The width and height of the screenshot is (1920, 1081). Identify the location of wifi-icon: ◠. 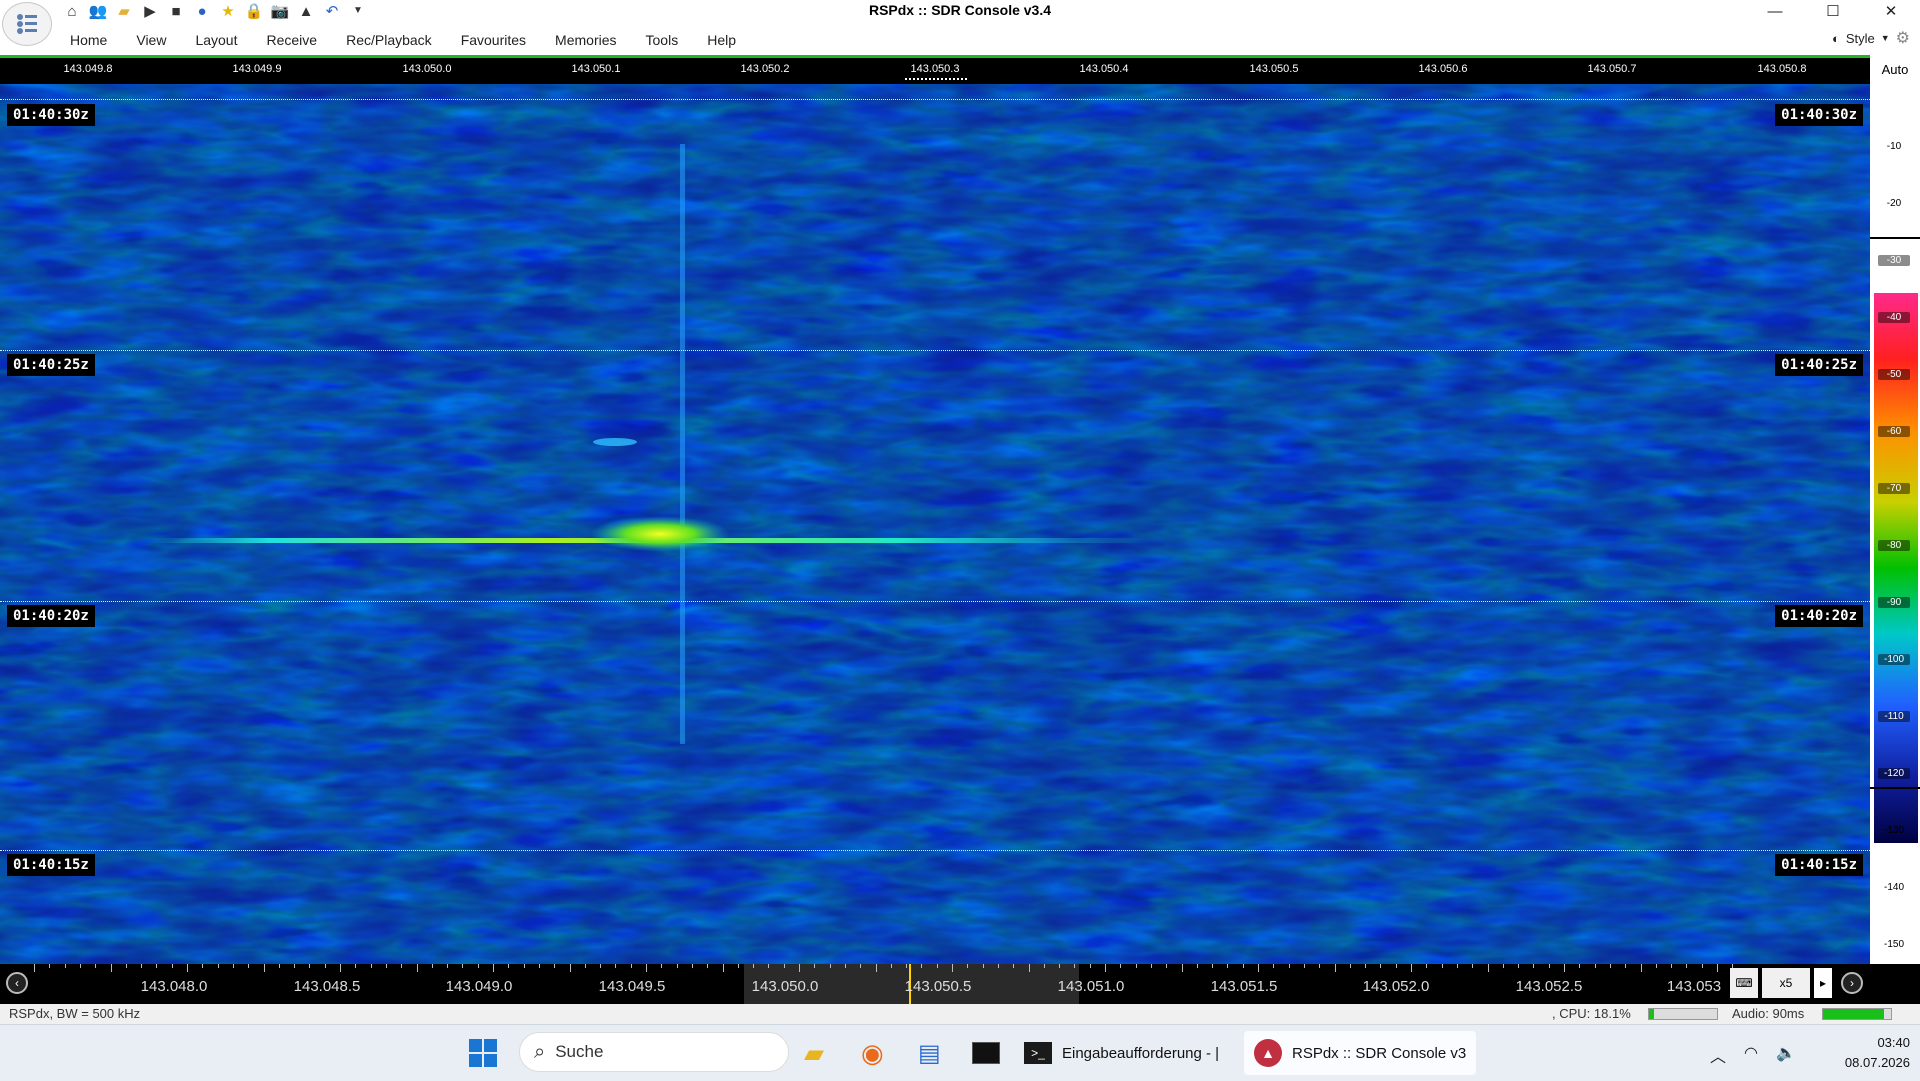
(1751, 1055).